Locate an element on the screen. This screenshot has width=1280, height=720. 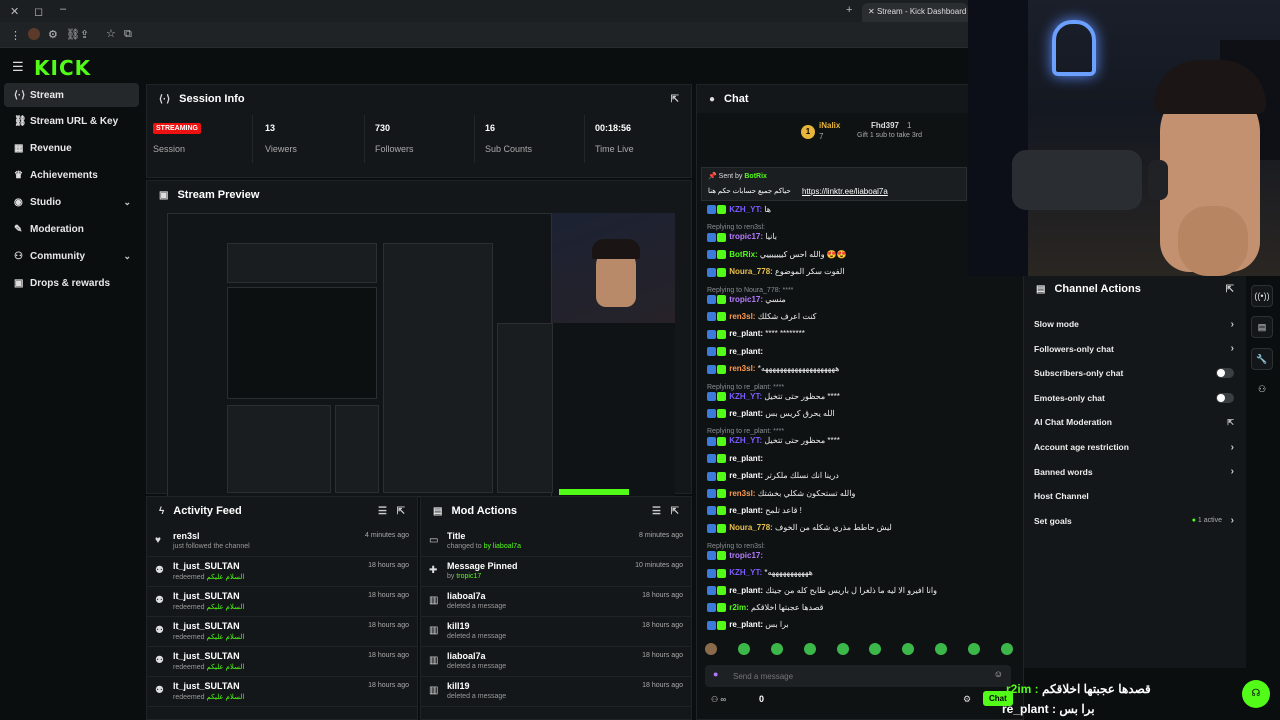
chat-message: Noura_778: ليش حاطط مذري شكله من الخوف is located at coordinates (799, 528).